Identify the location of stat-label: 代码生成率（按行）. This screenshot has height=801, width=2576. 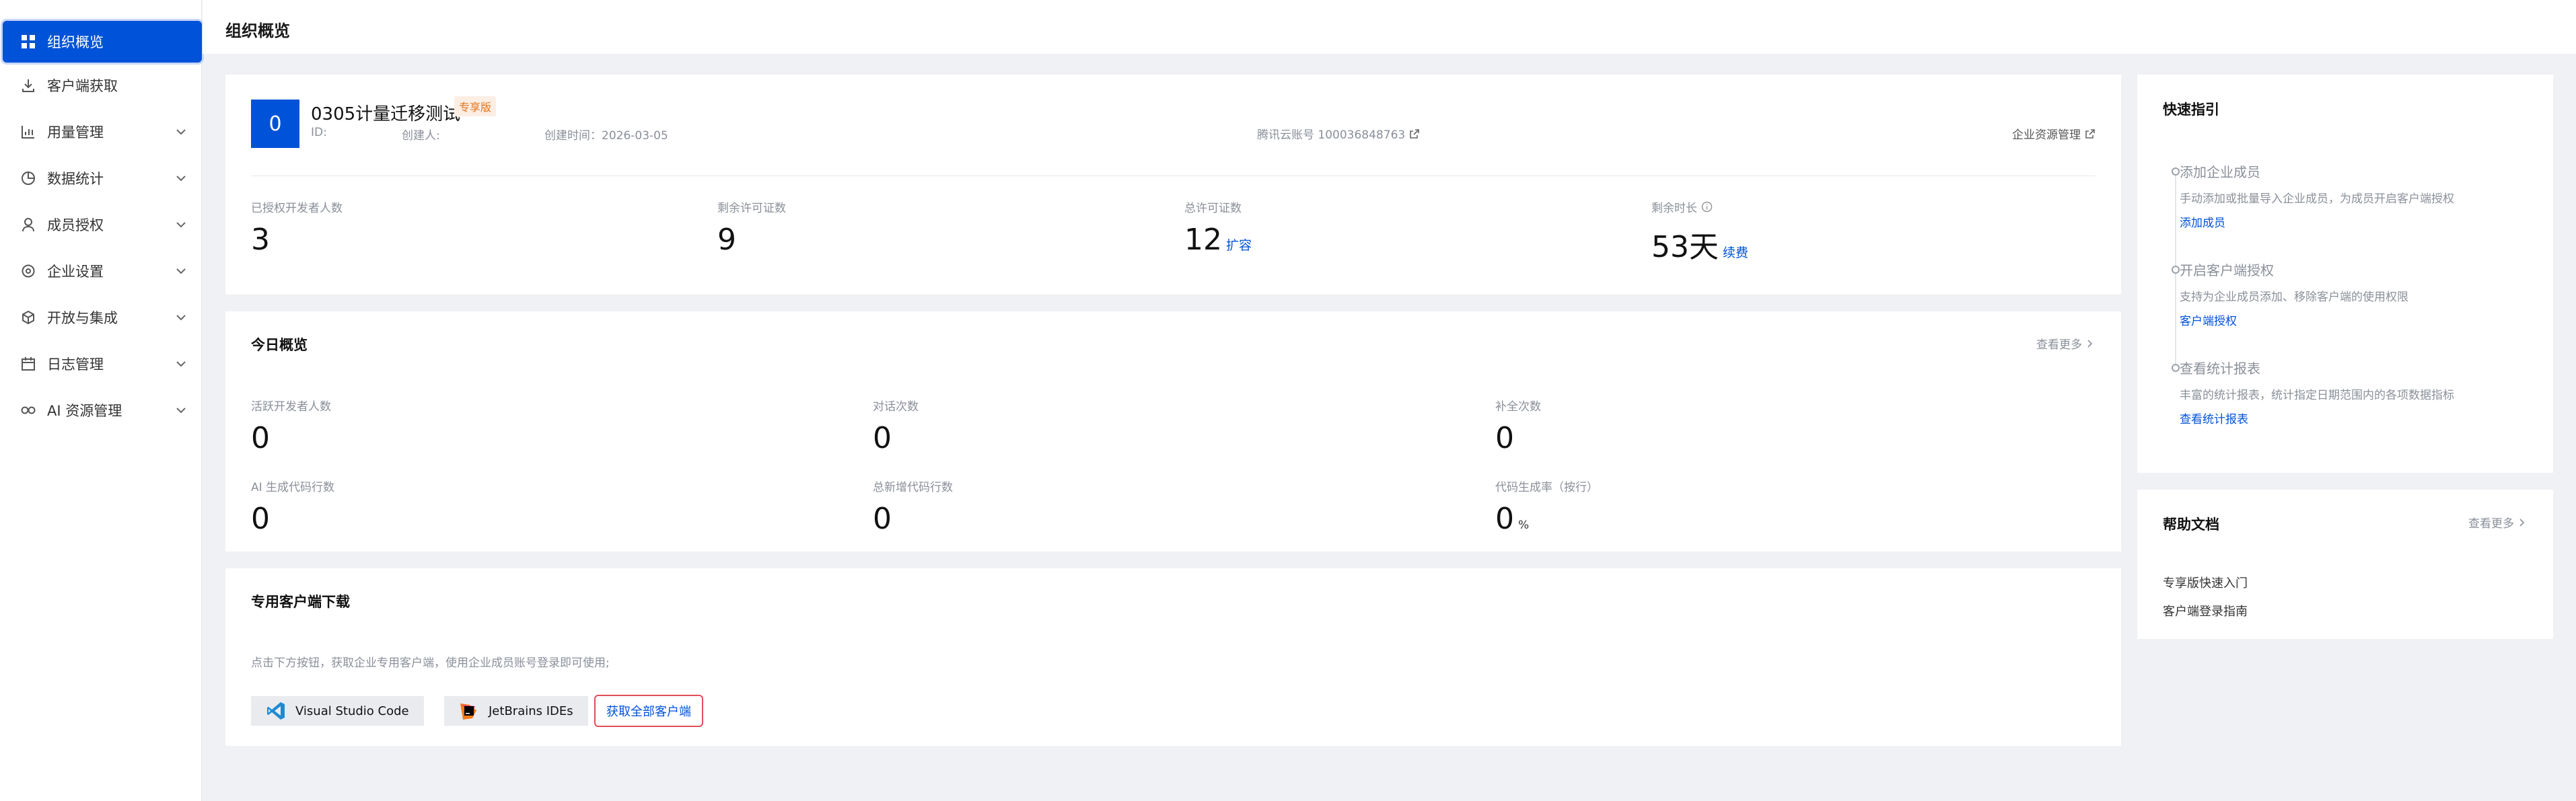
(1546, 488).